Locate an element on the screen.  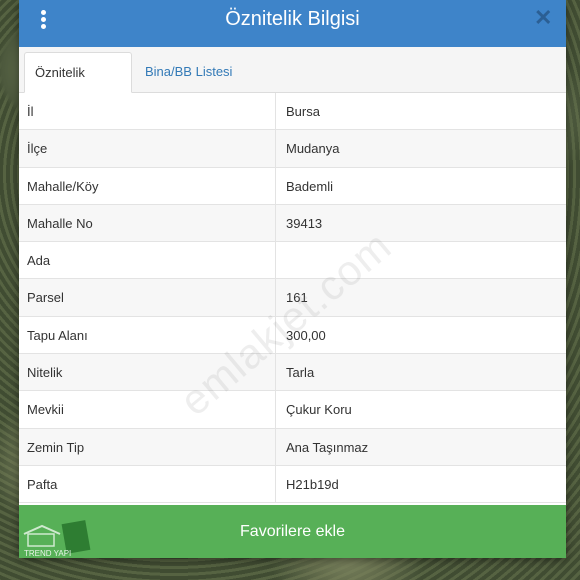
attribute-key: Zemin Tip is located at coordinates (147, 446).